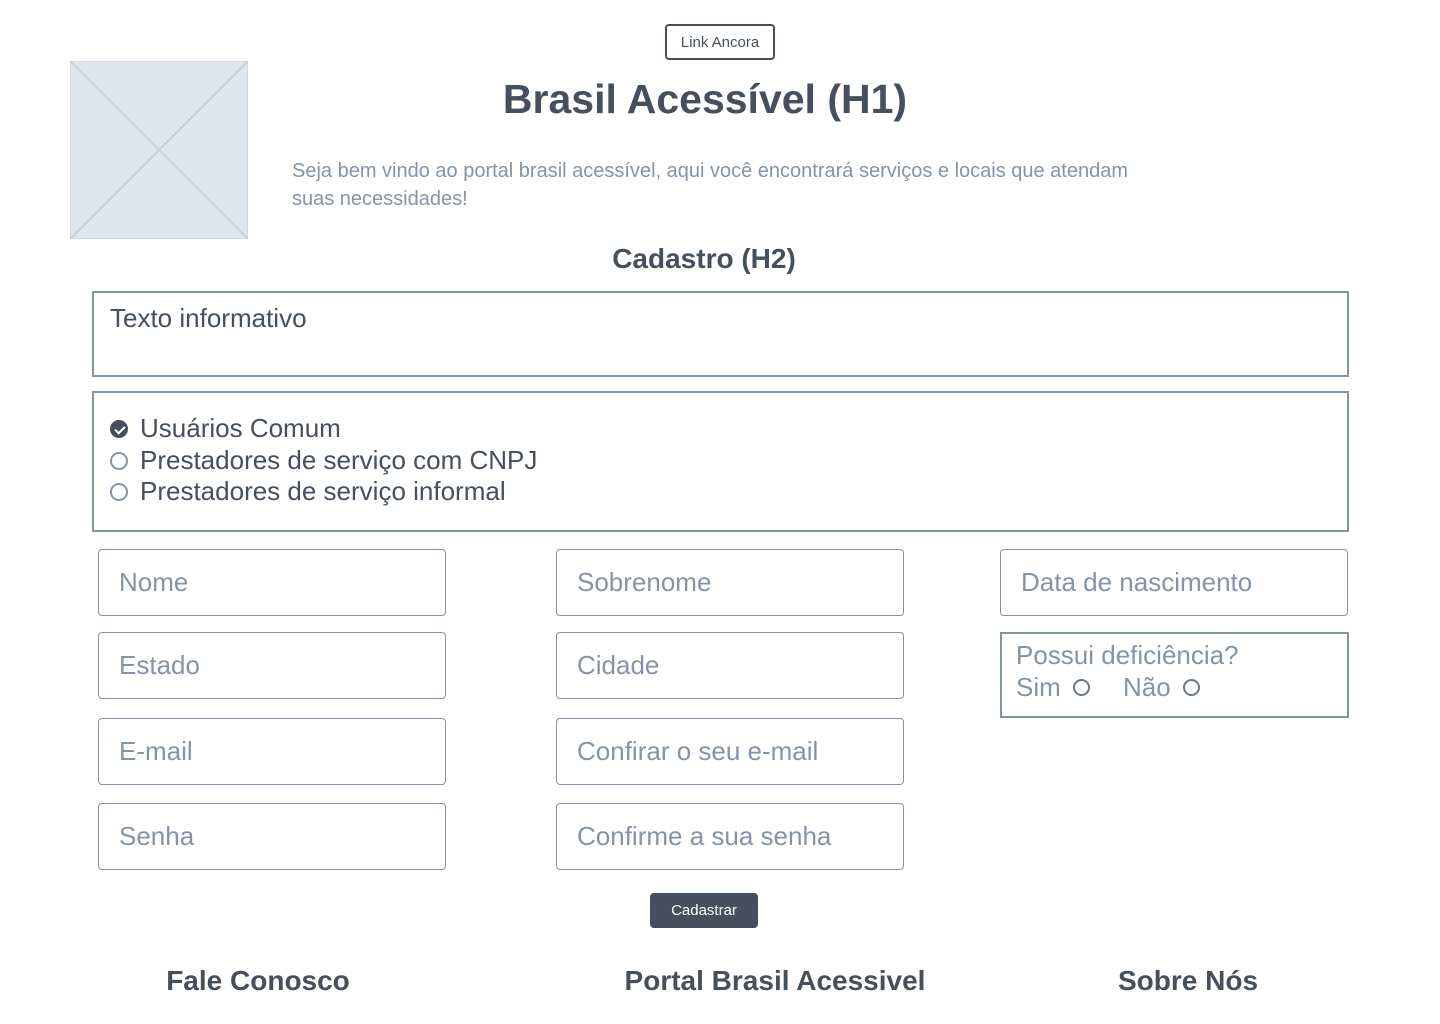 This screenshot has width=1440, height=1024. Describe the element at coordinates (272, 836) in the screenshot. I see `password-input` at that location.